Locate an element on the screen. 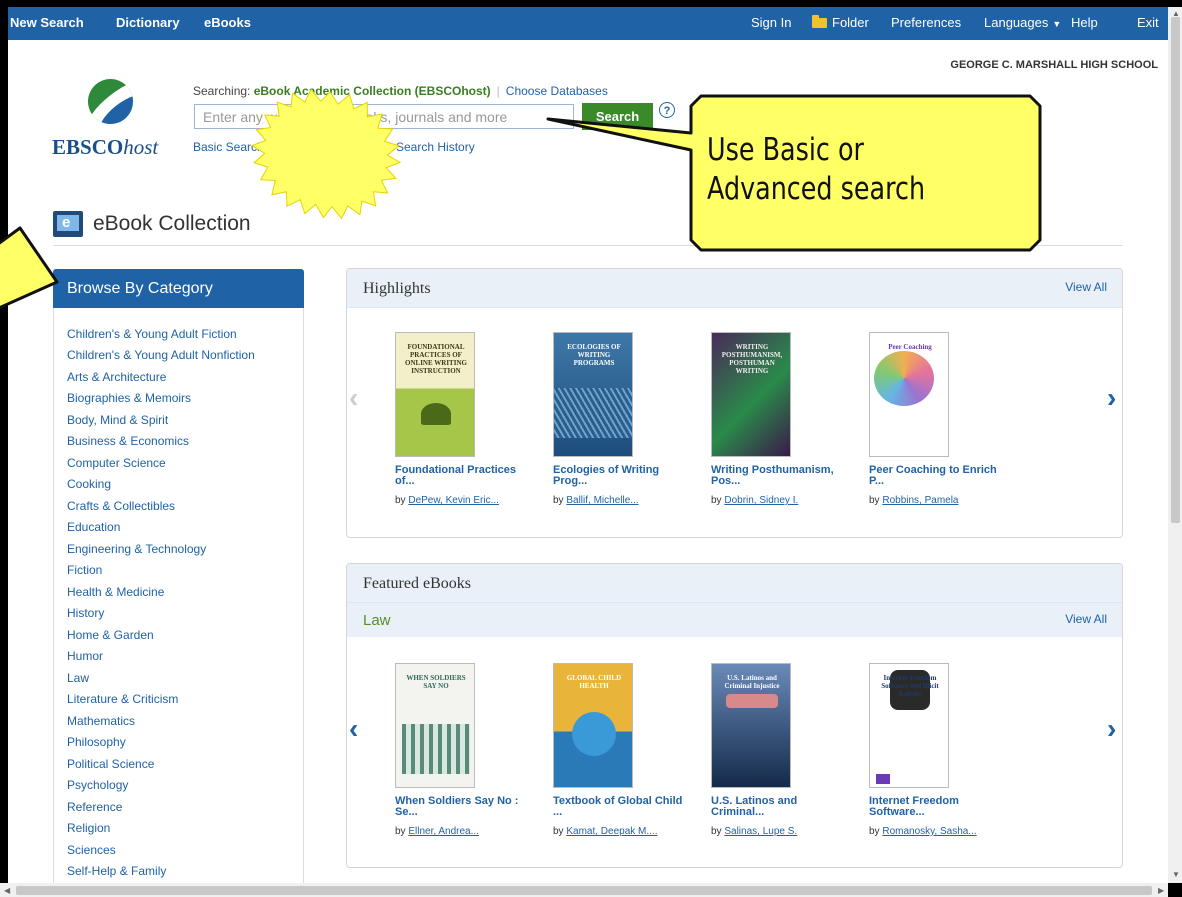 The height and width of the screenshot is (897, 1182). vertical-scroll-thumb is located at coordinates (1175, 270).